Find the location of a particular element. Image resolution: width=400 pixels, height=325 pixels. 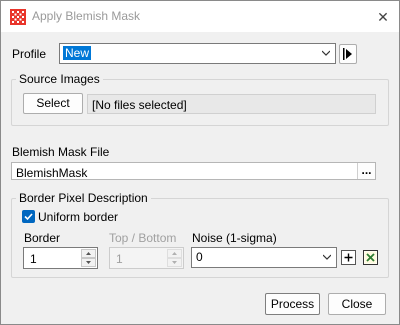

blemish-mask-file-value: BlemishMask is located at coordinates (52, 173).